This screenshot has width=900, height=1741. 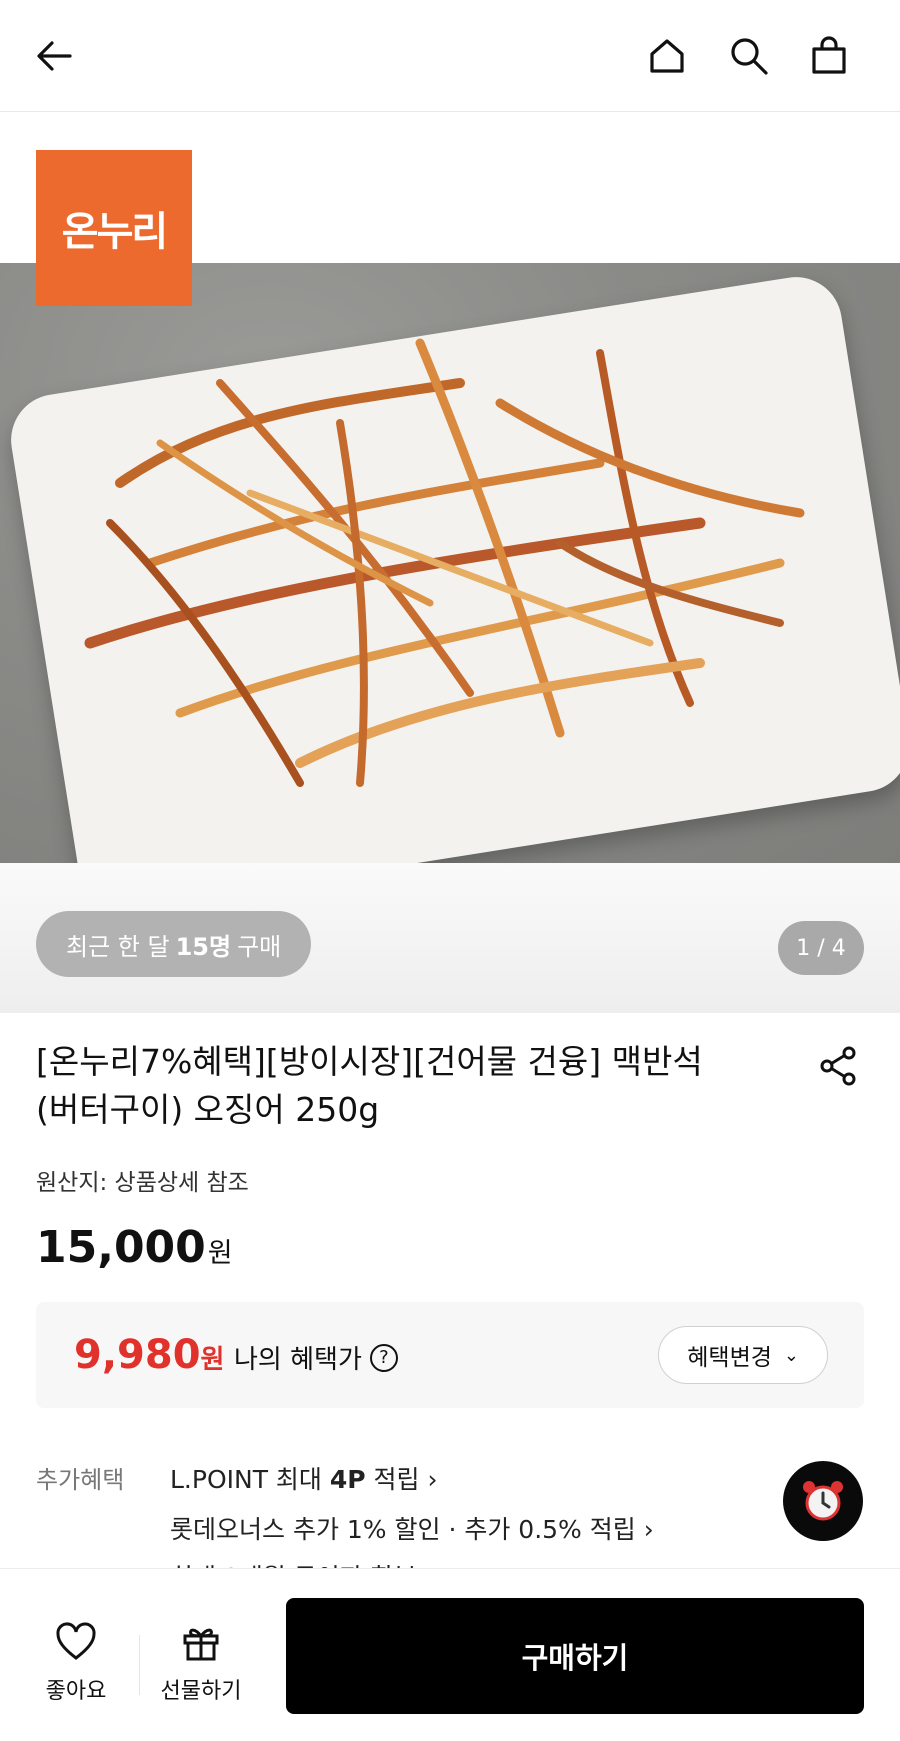 I want to click on alarm-clock-icon, so click(x=823, y=1501).